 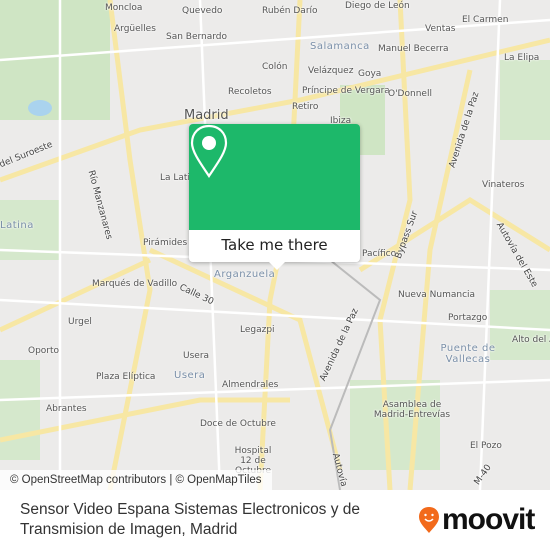 What do you see at coordinates (413, 49) in the screenshot?
I see `place-label: Manuel Becerra` at bounding box center [413, 49].